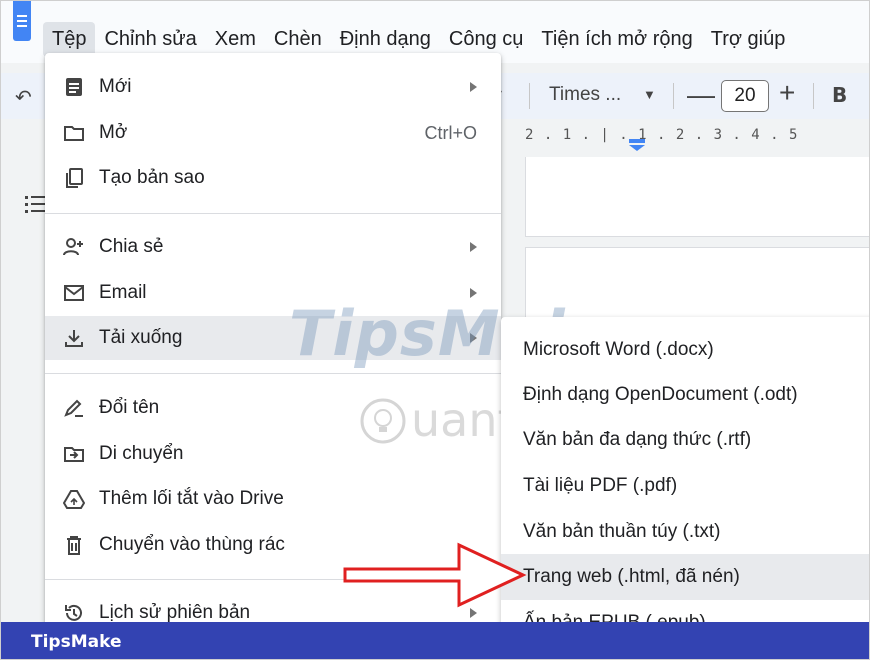 Image resolution: width=870 pixels, height=660 pixels. Describe the element at coordinates (74, 87) in the screenshot. I see `new-document-icon` at that location.